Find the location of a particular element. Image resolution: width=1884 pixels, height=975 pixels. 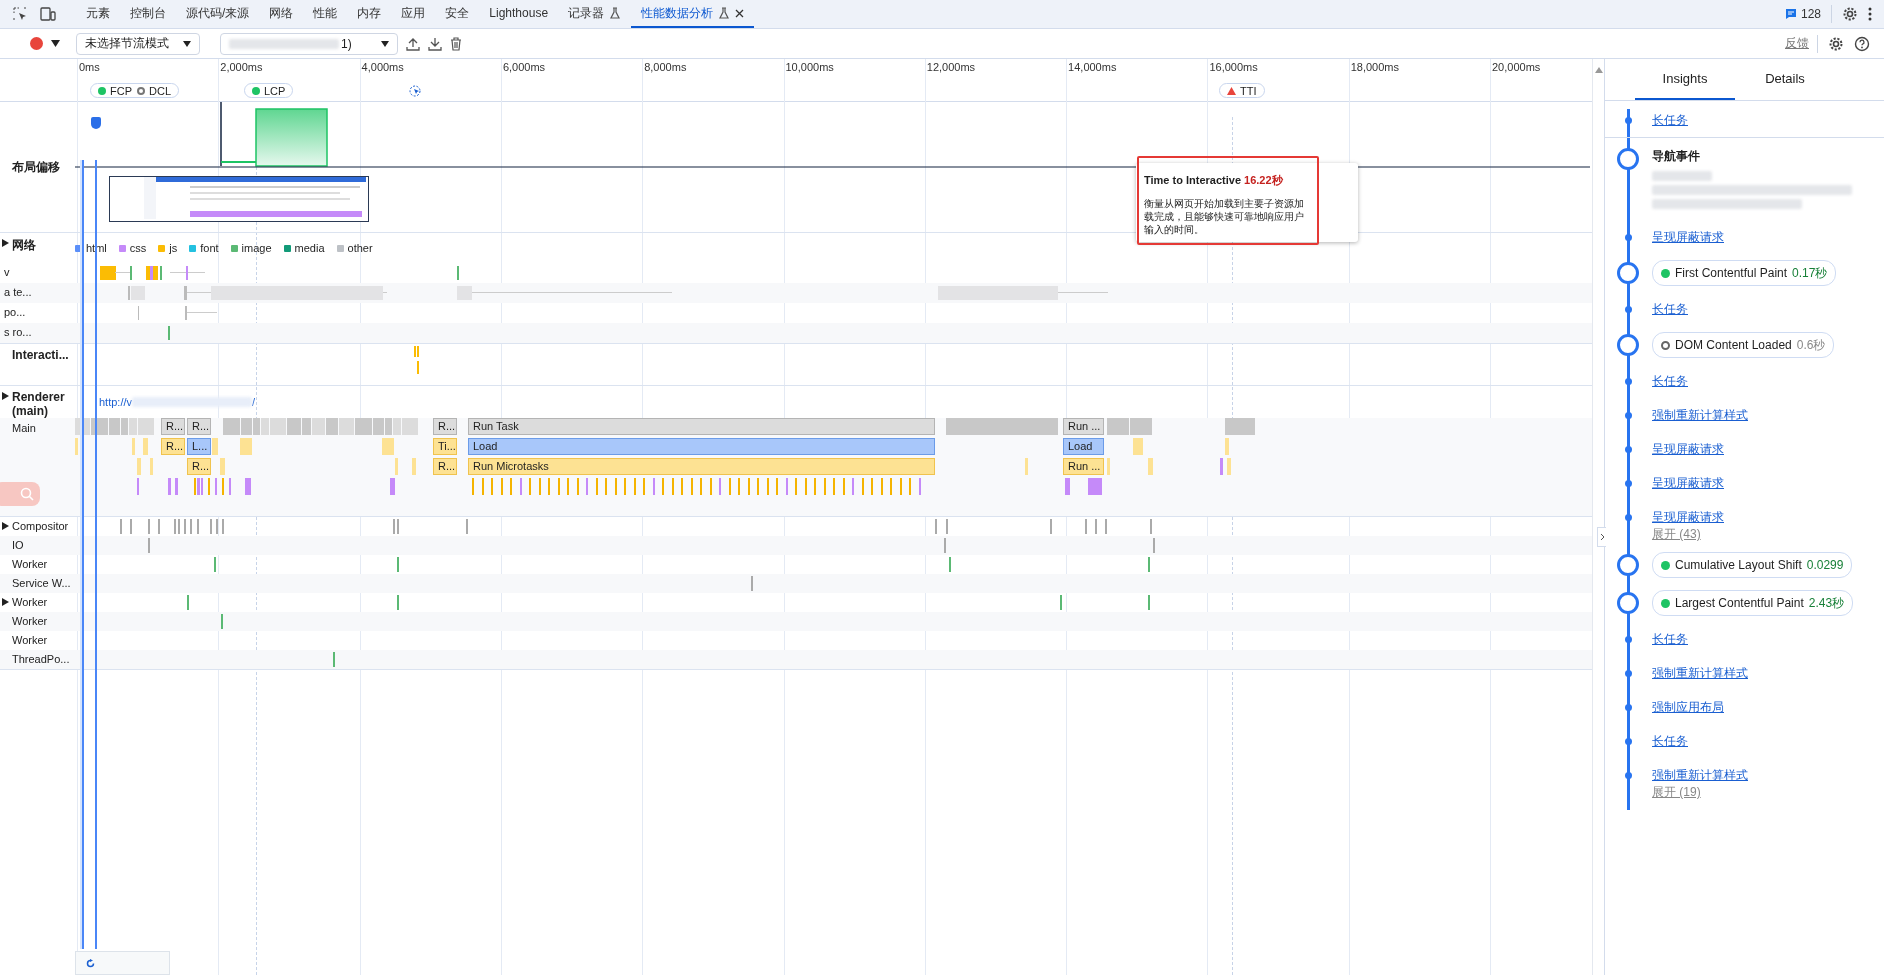

marker-chip: LCP is located at coordinates (269, 90).